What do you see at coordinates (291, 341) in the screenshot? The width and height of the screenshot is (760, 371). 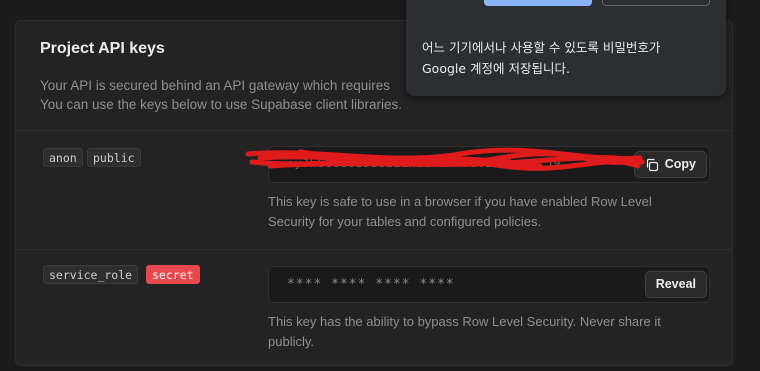 I see `service-role-key-hint-line-2: publicly.` at bounding box center [291, 341].